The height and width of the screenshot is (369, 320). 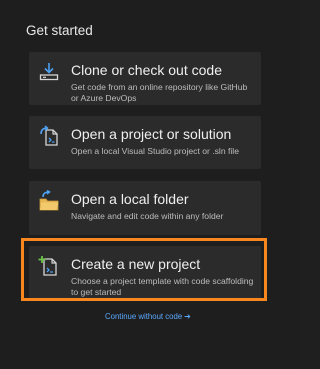 What do you see at coordinates (136, 264) in the screenshot?
I see `card-title: Create a new project` at bounding box center [136, 264].